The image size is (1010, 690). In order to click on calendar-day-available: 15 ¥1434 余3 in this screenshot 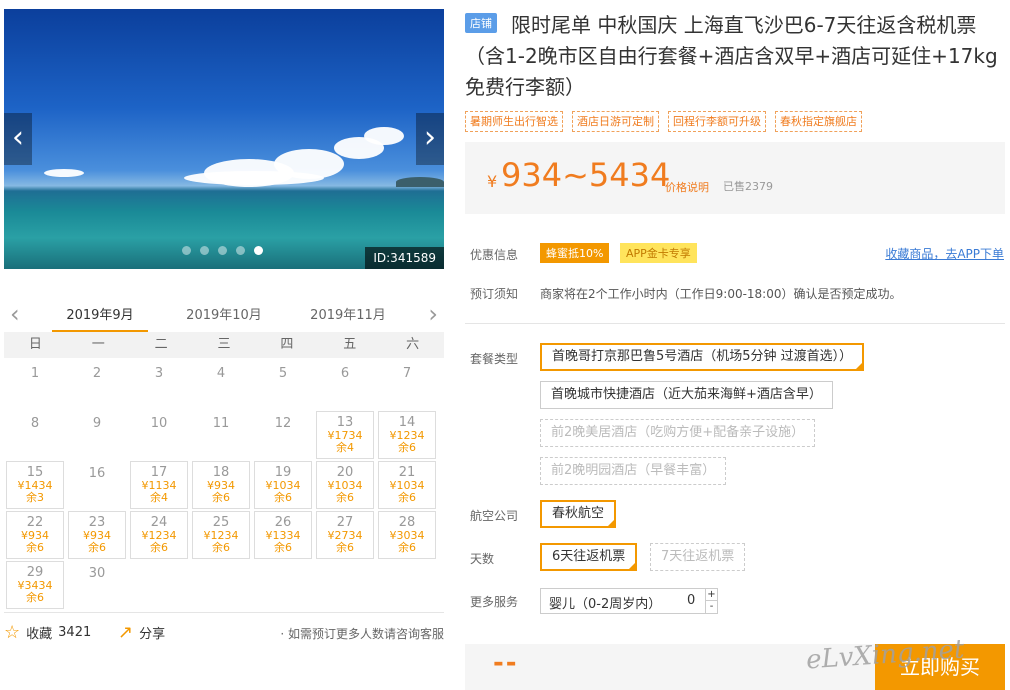, I will do `click(35, 485)`.